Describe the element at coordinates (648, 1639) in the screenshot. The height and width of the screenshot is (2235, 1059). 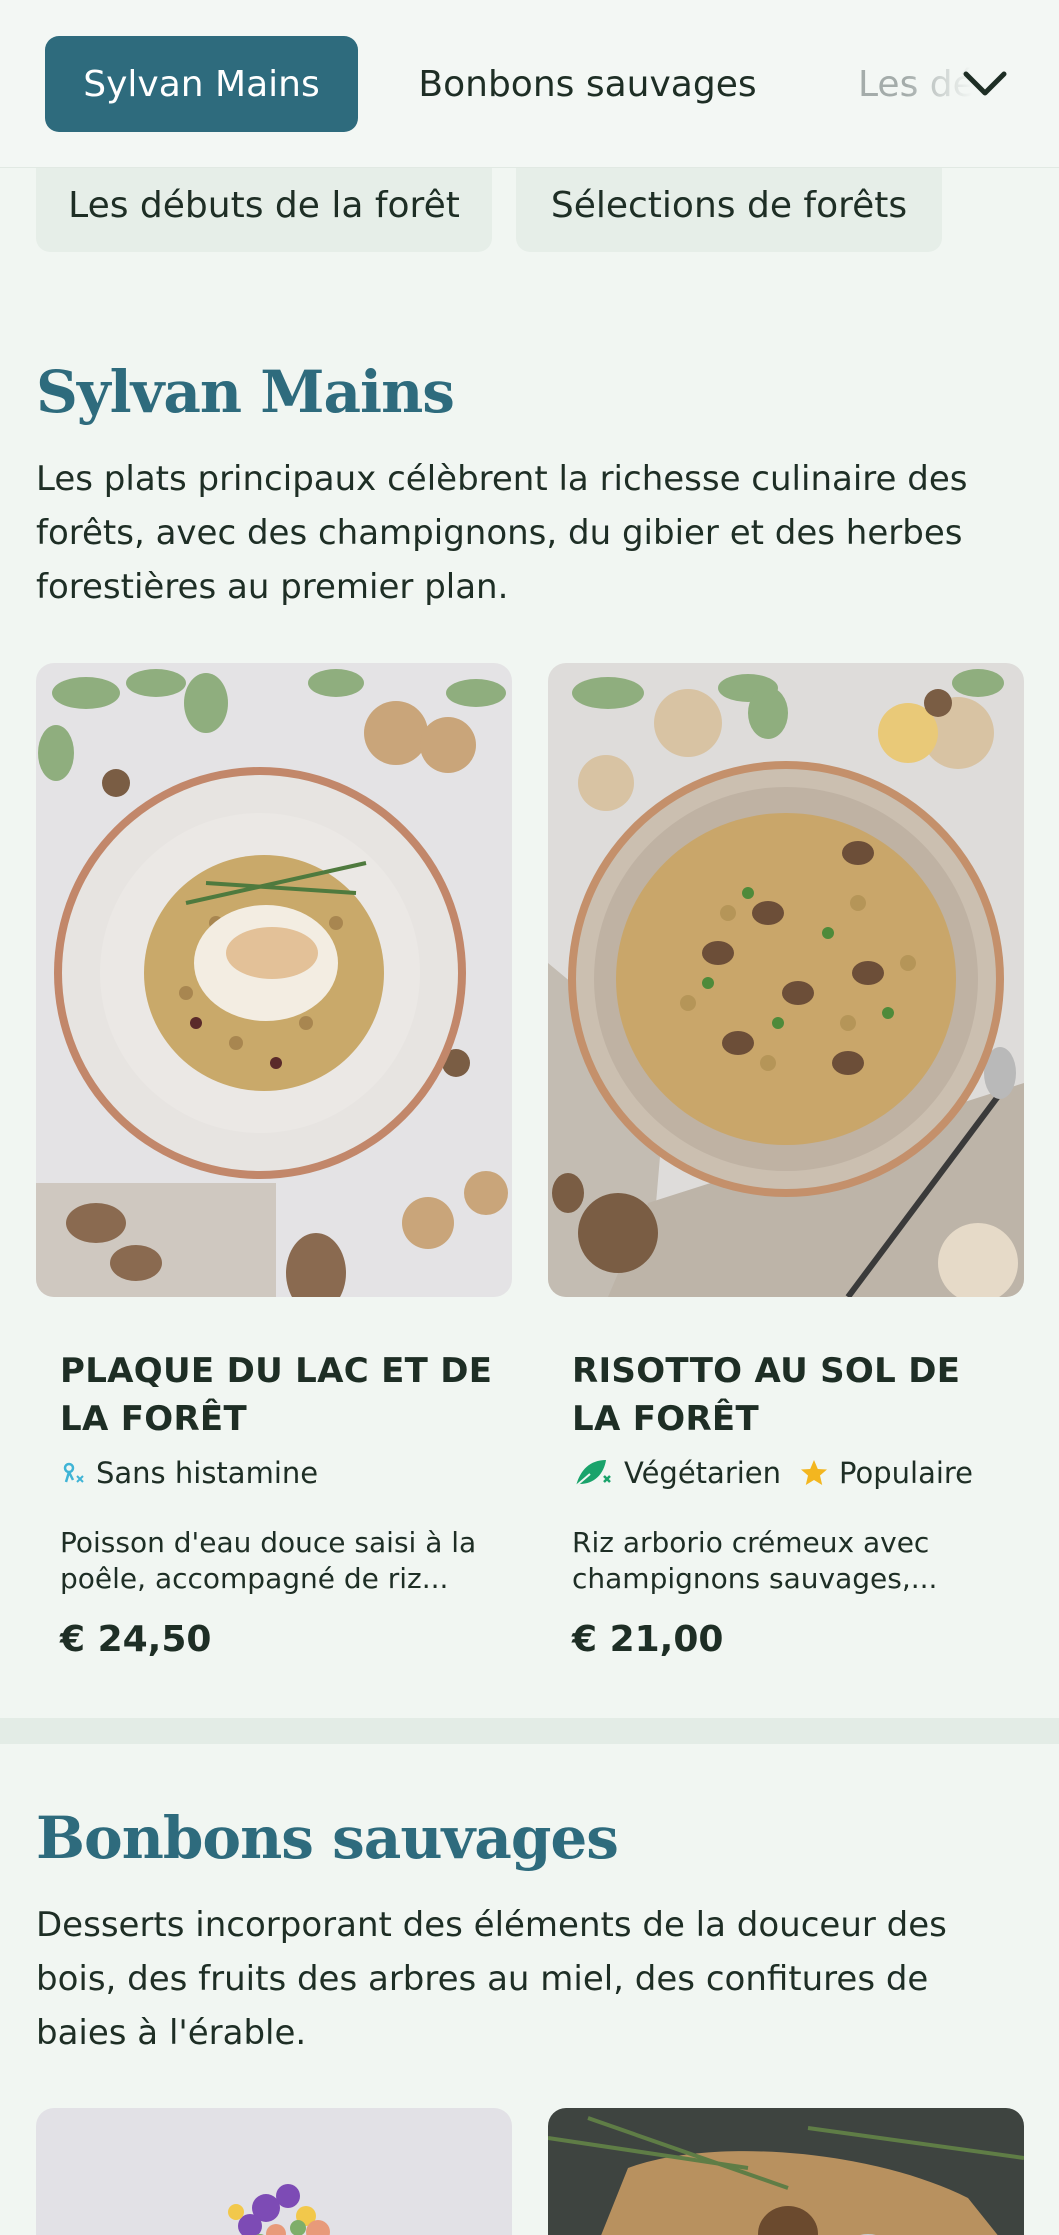
I see `dish-price: € 21,00` at that location.